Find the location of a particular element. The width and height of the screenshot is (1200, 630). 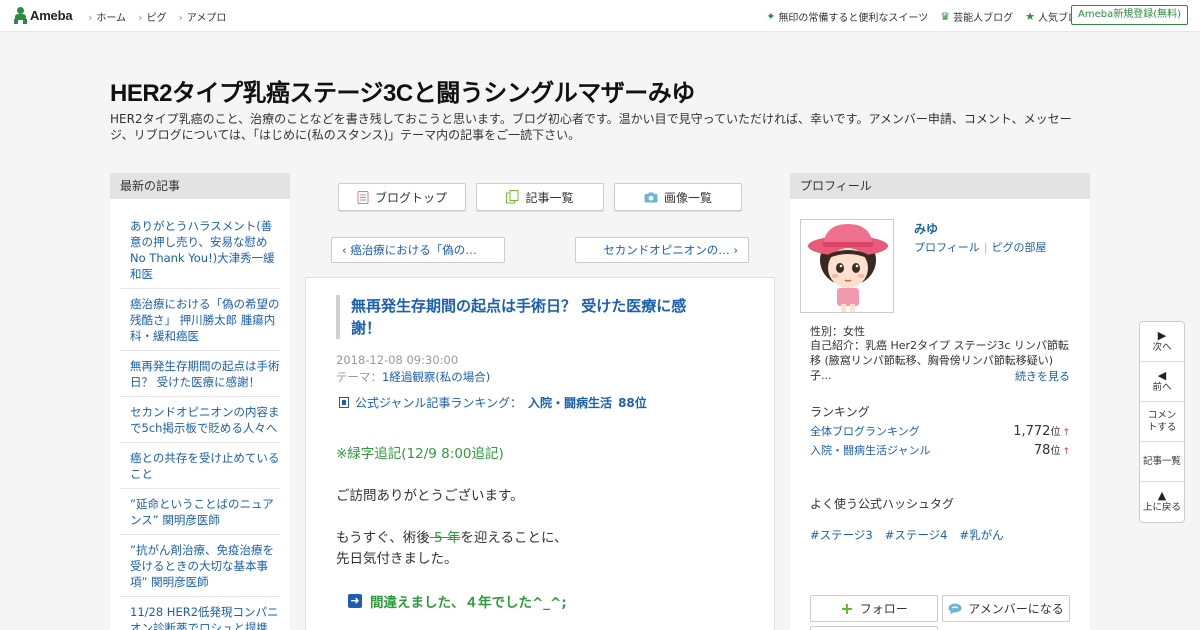

link-sweets: ✦ 無印の常備すると便利なスイーツ is located at coordinates (847, 16).